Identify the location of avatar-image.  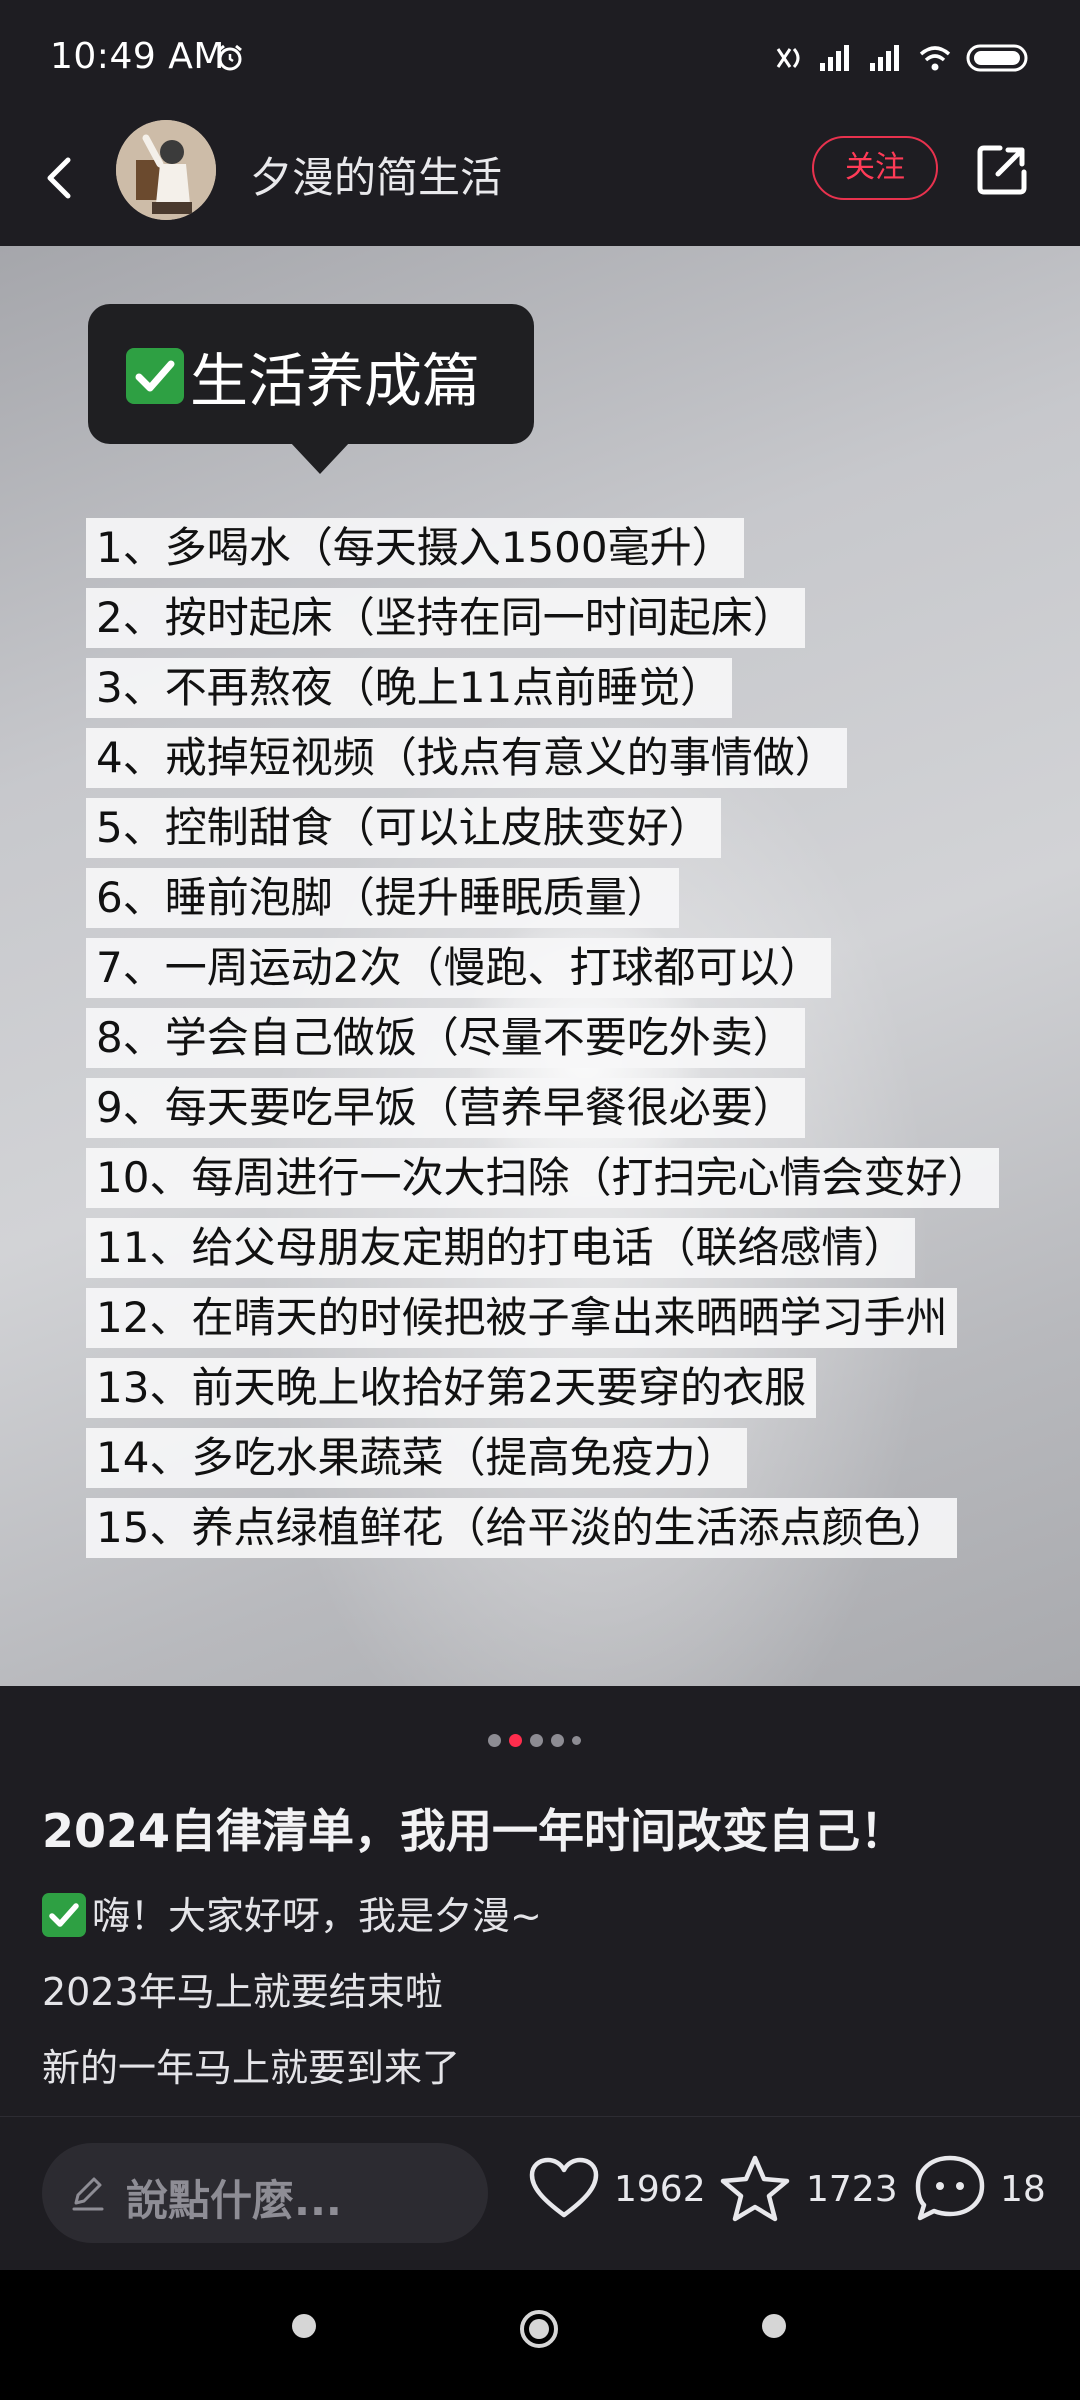
(166, 170).